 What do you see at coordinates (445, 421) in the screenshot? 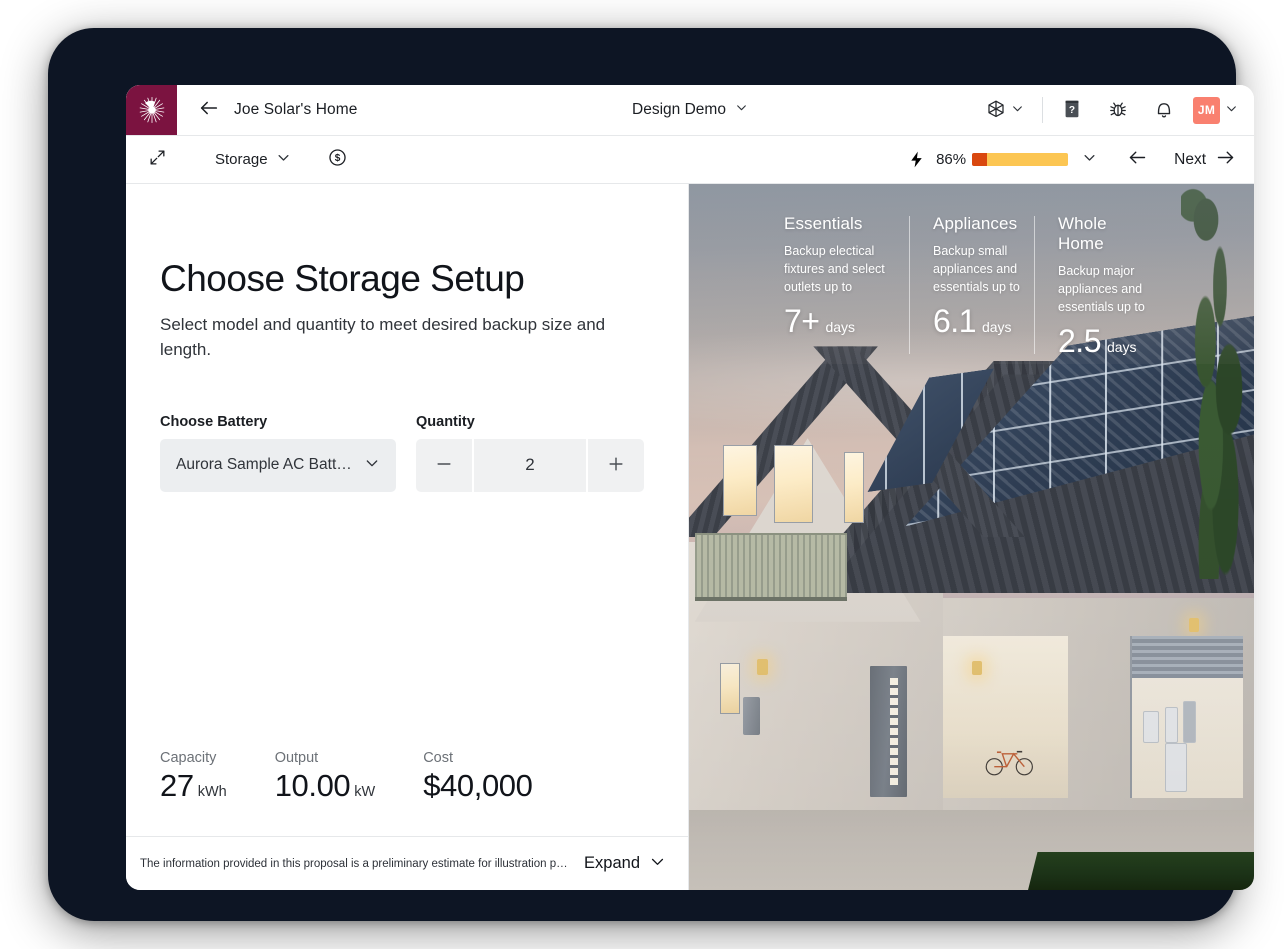
I see `quantity-field-label: Quantity` at bounding box center [445, 421].